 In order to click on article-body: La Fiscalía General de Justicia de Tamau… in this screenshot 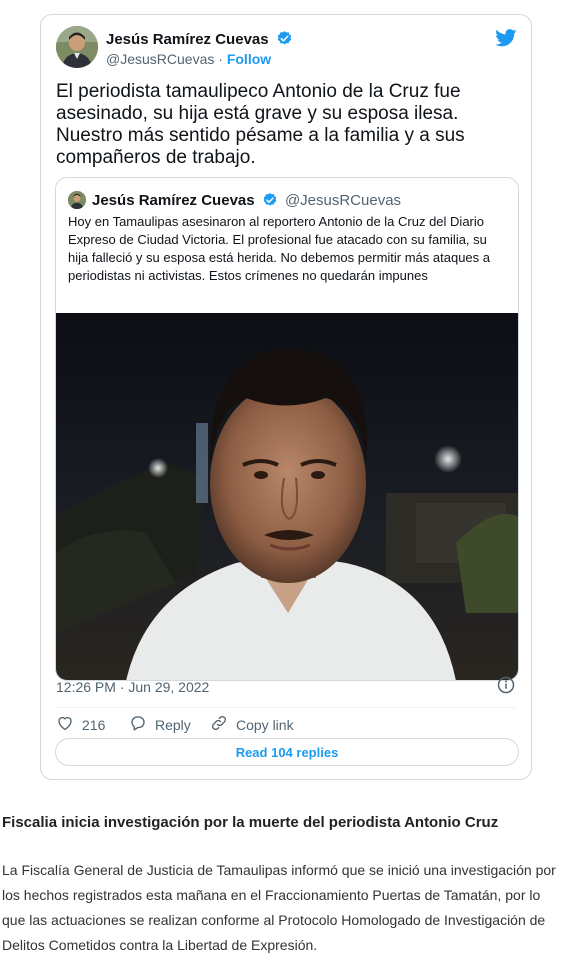, I will do `click(279, 907)`.